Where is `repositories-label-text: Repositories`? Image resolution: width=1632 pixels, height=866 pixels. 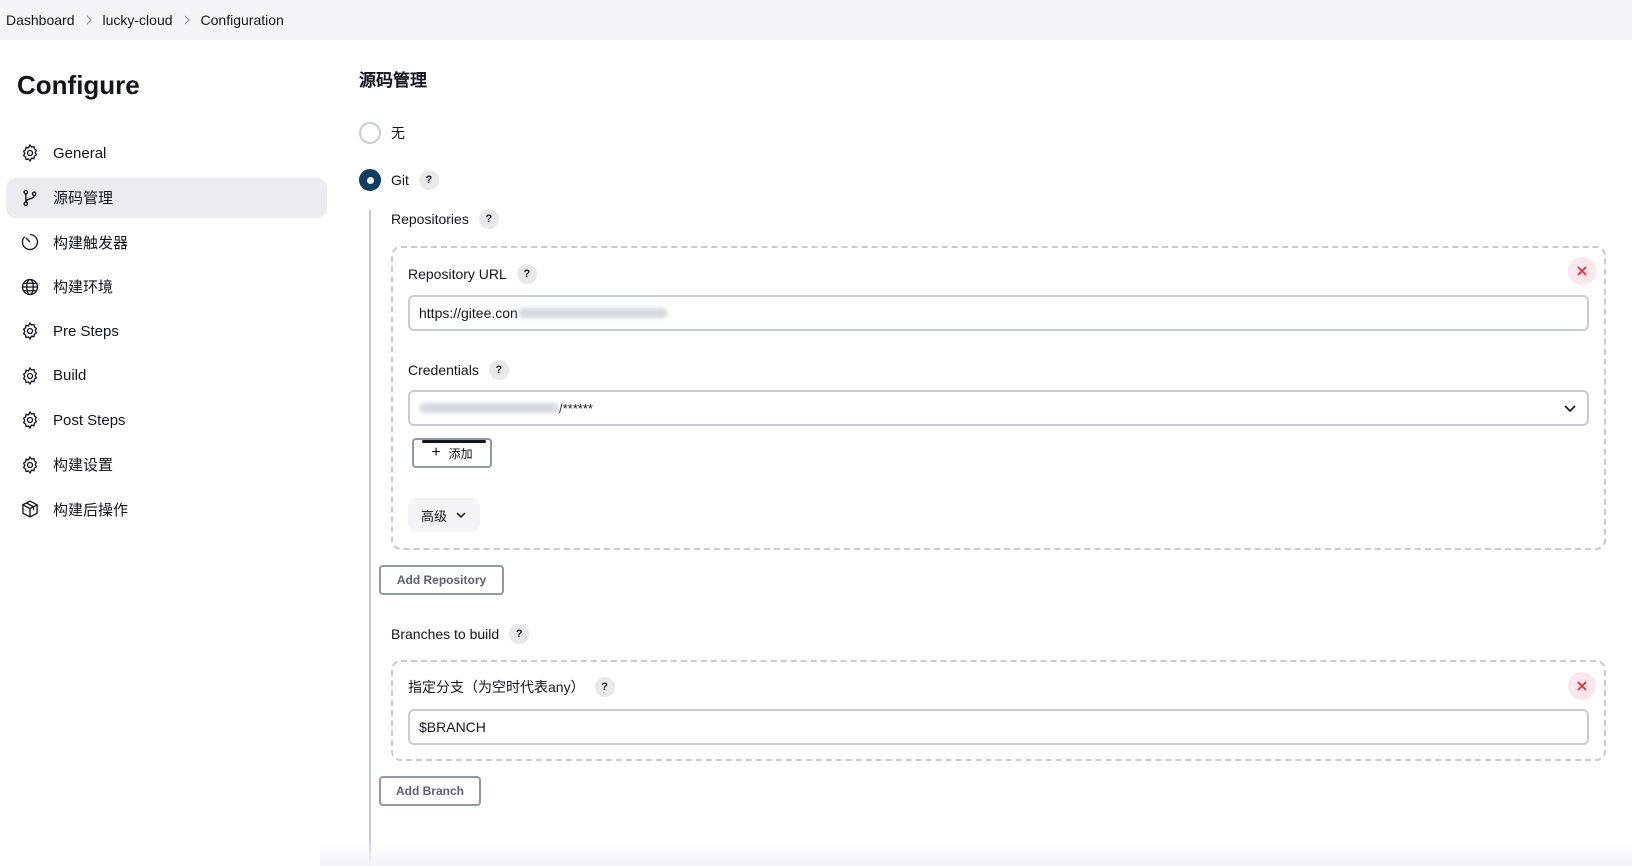
repositories-label-text: Repositories is located at coordinates (430, 219).